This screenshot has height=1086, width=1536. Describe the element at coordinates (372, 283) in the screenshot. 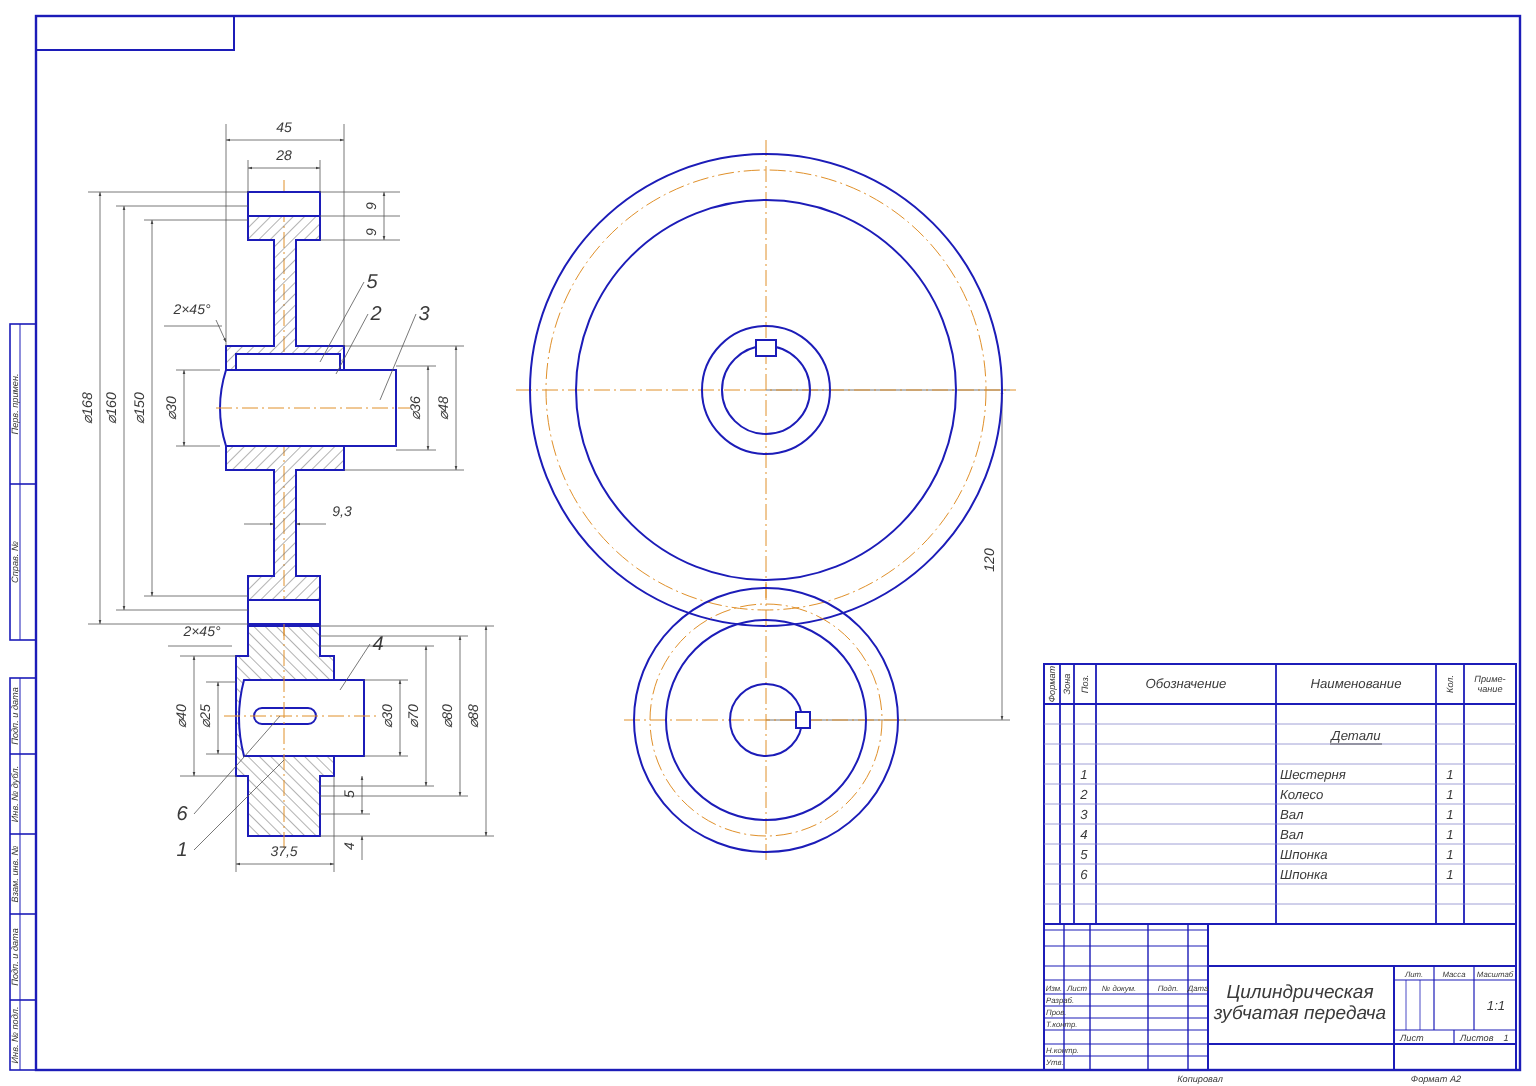

I see `position-number: 5` at that location.